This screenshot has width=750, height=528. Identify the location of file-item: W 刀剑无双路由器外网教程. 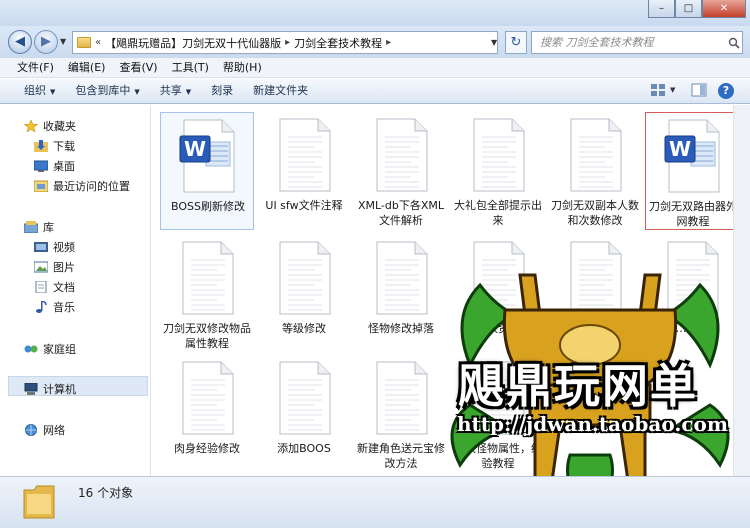
(692, 171).